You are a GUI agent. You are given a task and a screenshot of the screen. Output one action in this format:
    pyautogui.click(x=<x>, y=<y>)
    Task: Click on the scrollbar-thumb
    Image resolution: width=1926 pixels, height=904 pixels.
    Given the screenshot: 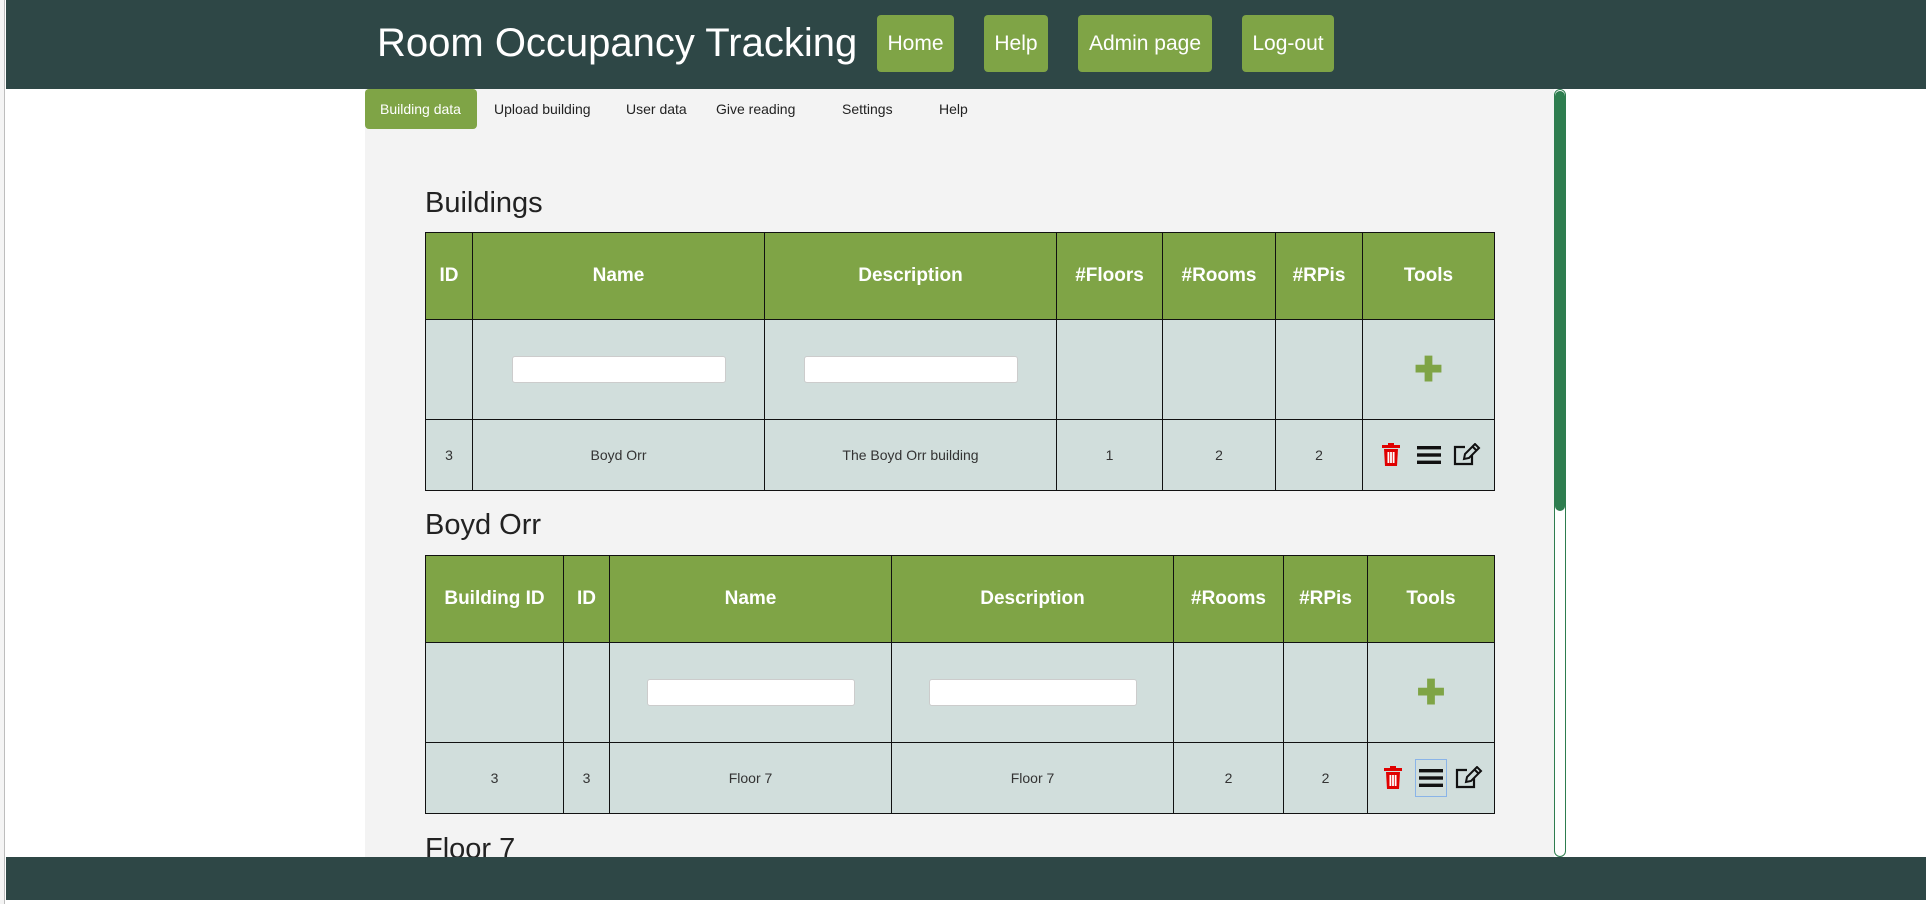 What is the action you would take?
    pyautogui.click(x=1560, y=301)
    